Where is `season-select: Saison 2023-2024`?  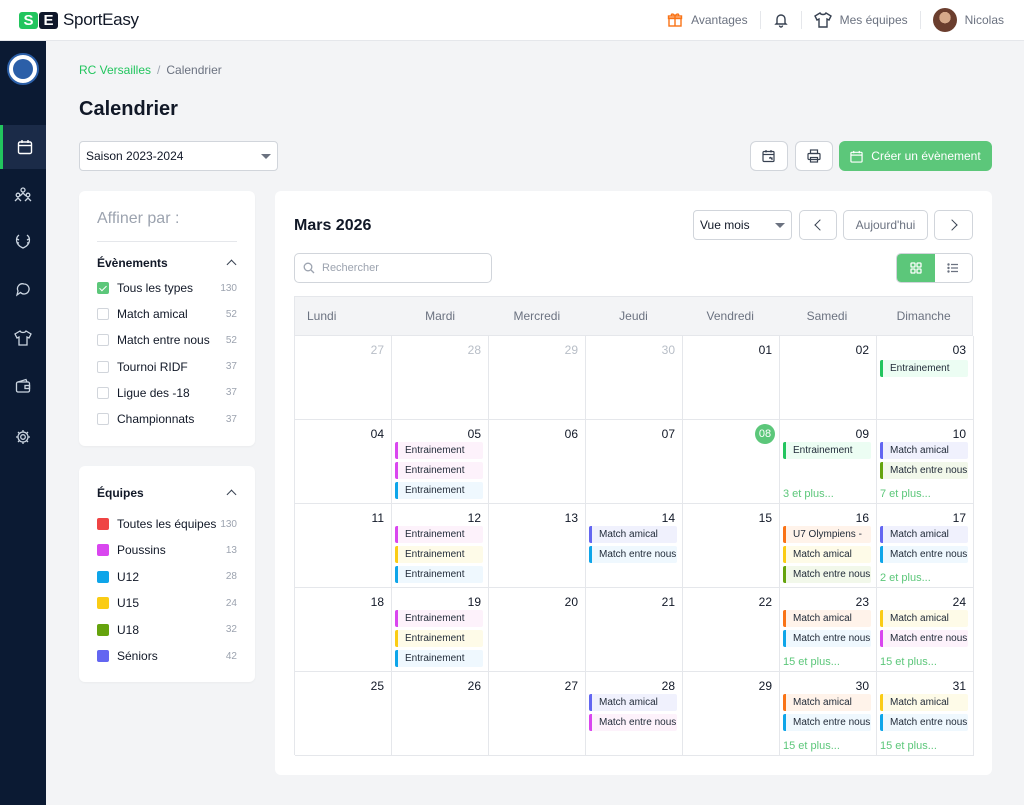 season-select: Saison 2023-2024 is located at coordinates (178, 156).